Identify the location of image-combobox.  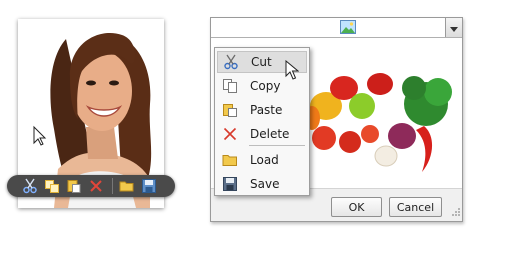
(336, 28).